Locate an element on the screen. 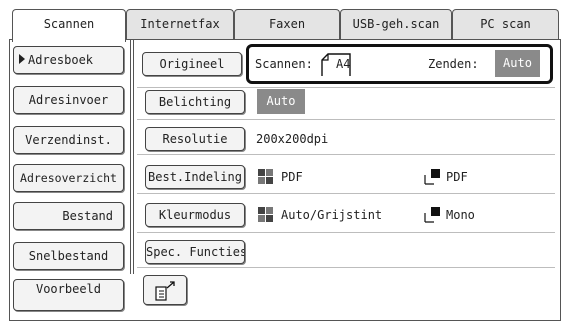  sidebar-item-adresinvoer: Adresinvoer is located at coordinates (68, 100).